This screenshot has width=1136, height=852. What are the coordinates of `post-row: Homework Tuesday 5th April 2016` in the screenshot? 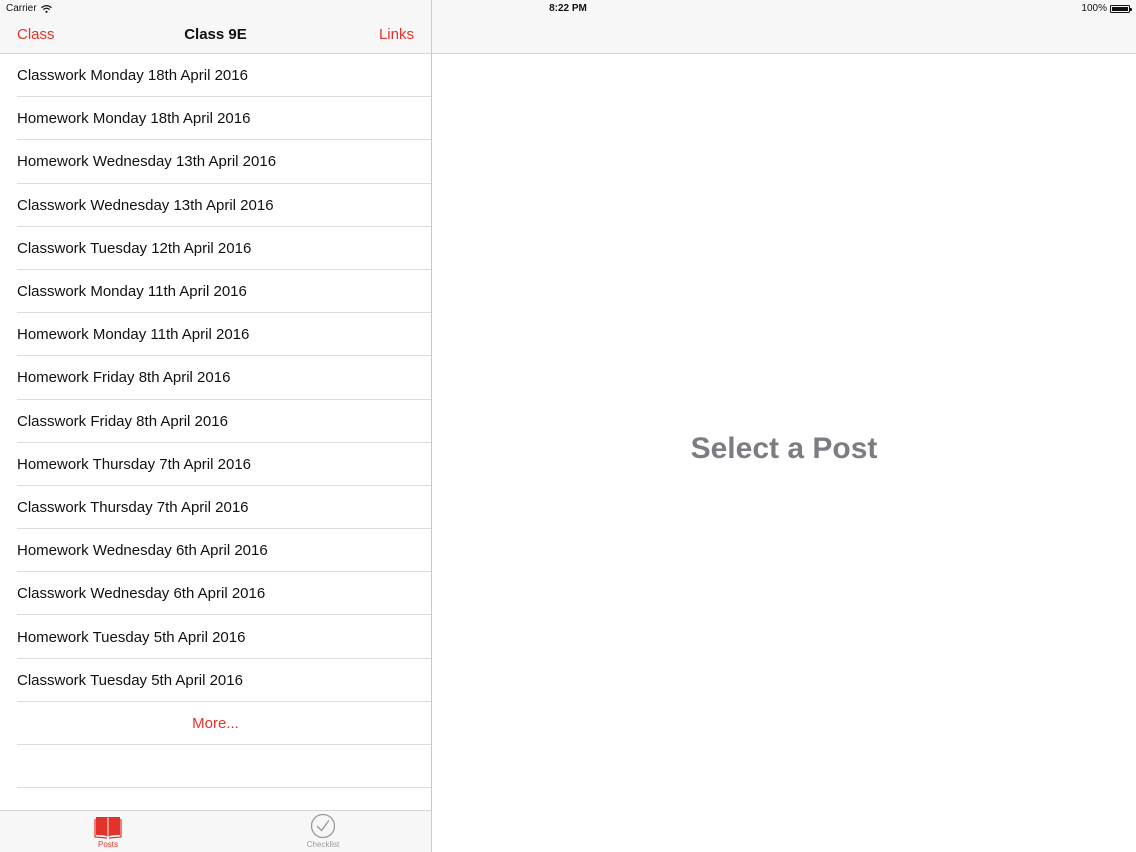 It's located at (215, 637).